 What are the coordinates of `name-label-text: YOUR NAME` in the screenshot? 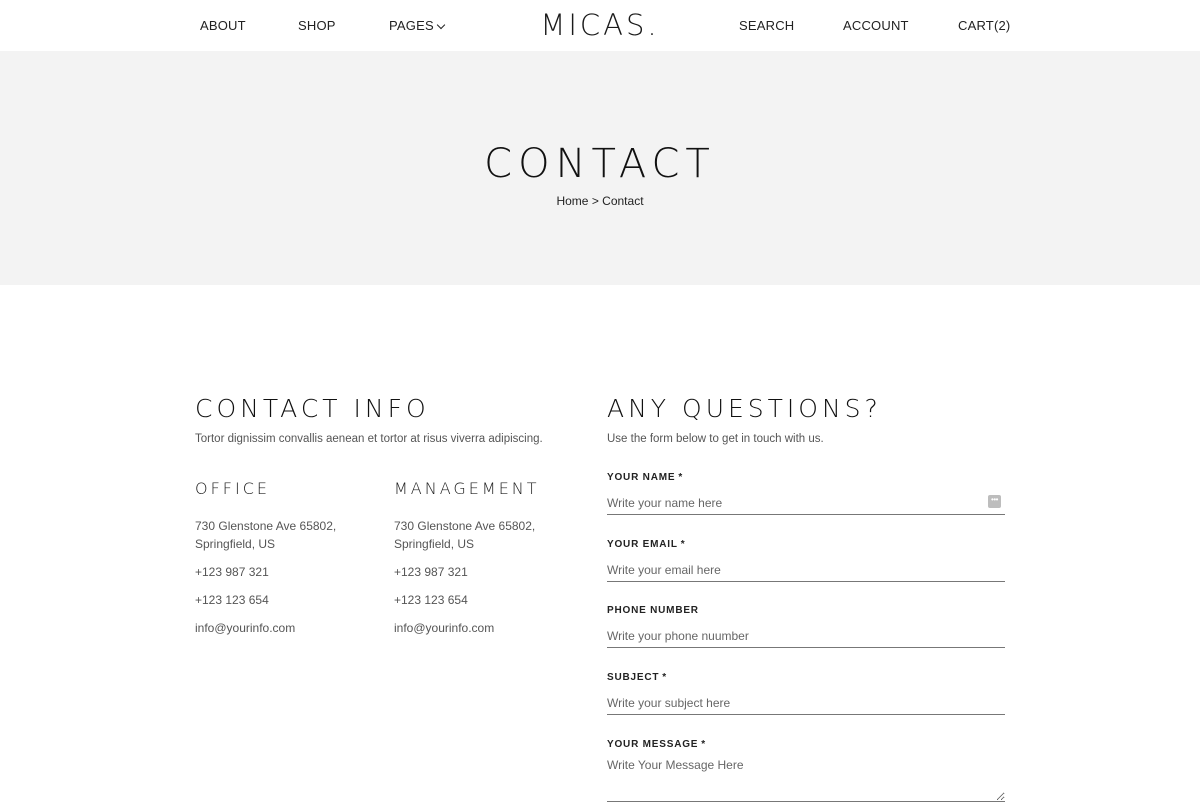 It's located at (641, 477).